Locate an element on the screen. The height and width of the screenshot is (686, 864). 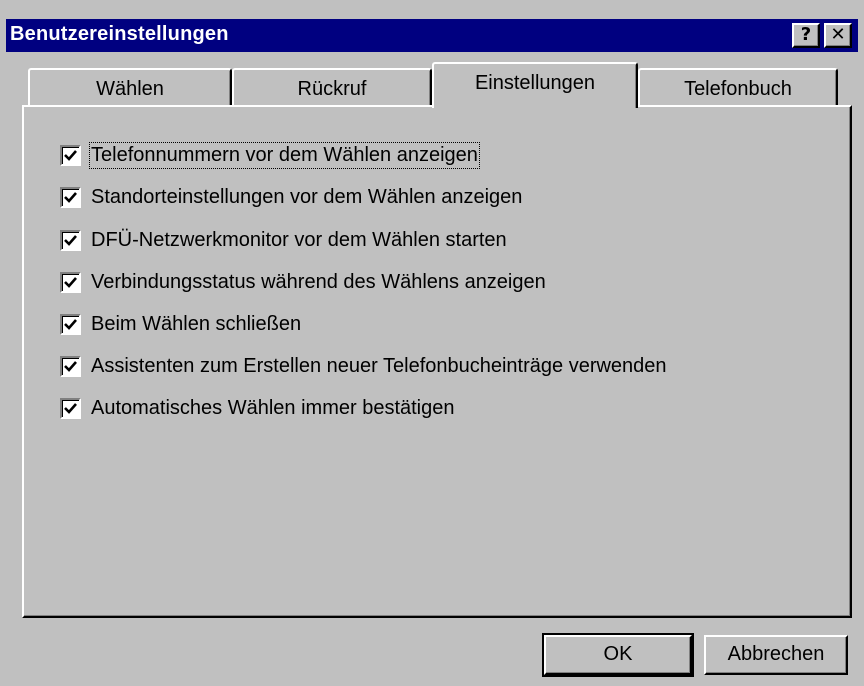
tab-label: Wählen is located at coordinates (130, 89).